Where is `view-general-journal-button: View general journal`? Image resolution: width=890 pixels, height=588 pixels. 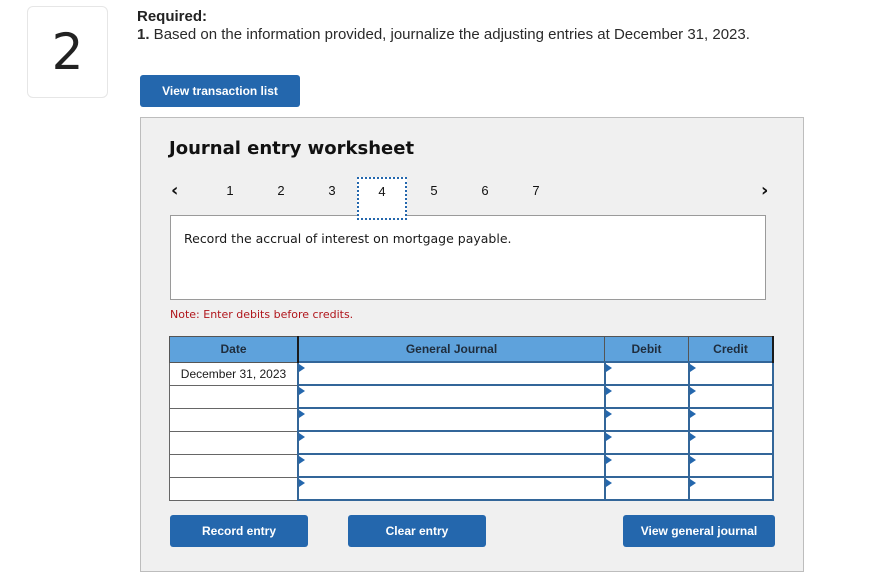
view-general-journal-button: View general journal is located at coordinates (699, 531).